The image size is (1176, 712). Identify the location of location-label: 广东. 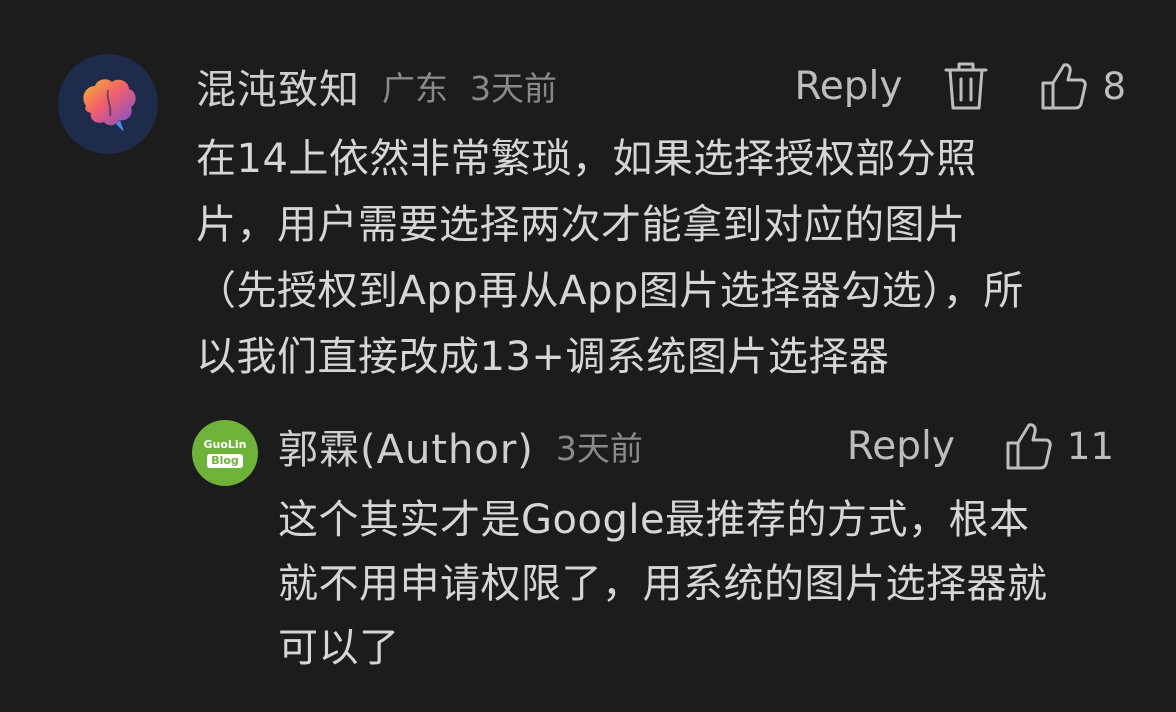
(415, 88).